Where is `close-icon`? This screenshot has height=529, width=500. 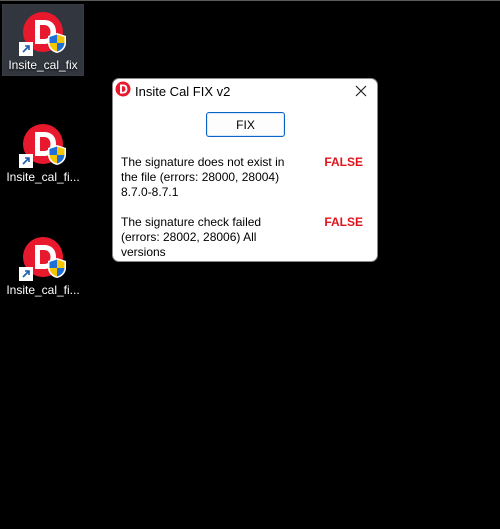 close-icon is located at coordinates (361, 91).